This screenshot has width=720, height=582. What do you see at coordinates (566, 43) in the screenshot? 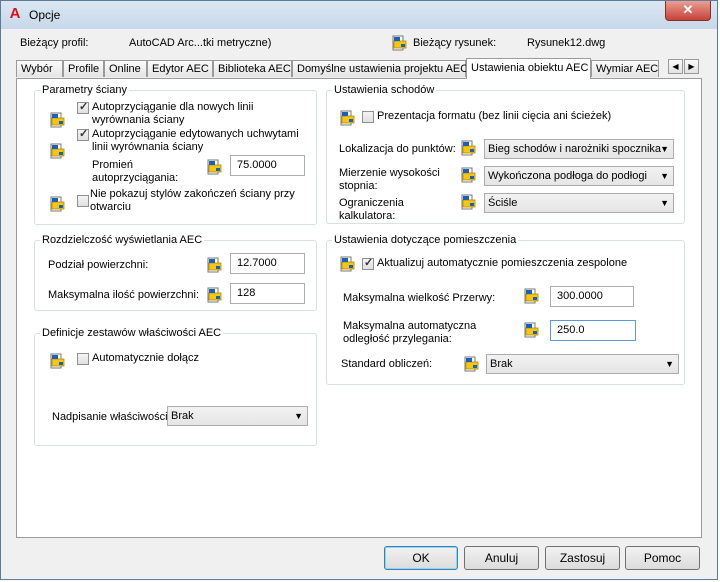
I see `drawing-value: Rysunek12.dwg` at bounding box center [566, 43].